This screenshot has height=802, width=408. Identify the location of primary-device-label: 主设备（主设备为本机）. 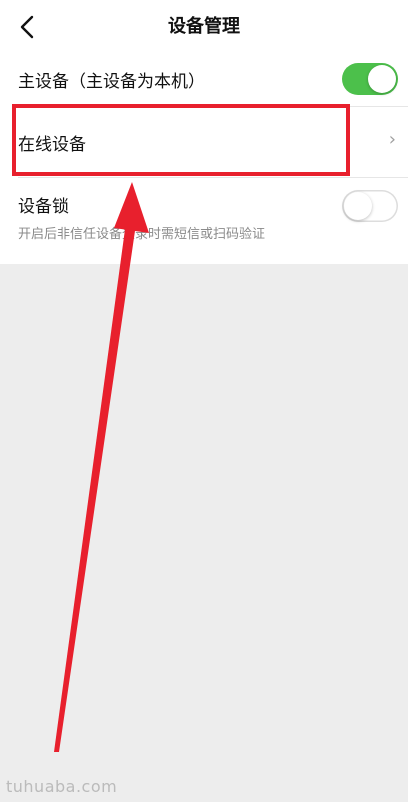
(111, 82).